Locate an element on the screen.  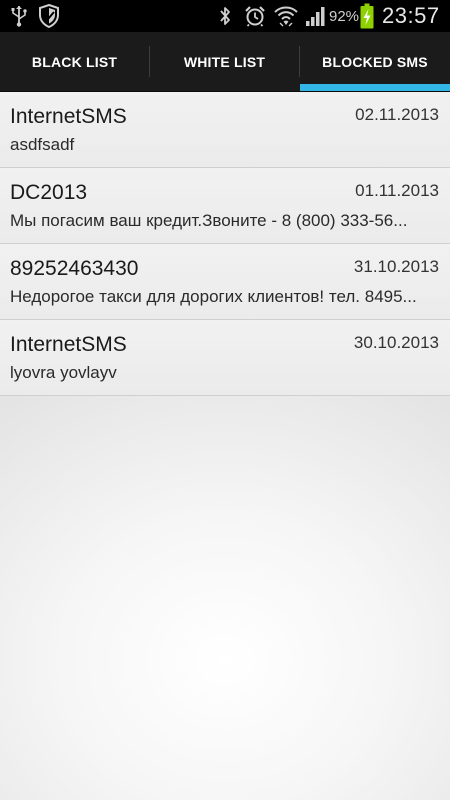
tab-white-list: WHITE LIST is located at coordinates (224, 61).